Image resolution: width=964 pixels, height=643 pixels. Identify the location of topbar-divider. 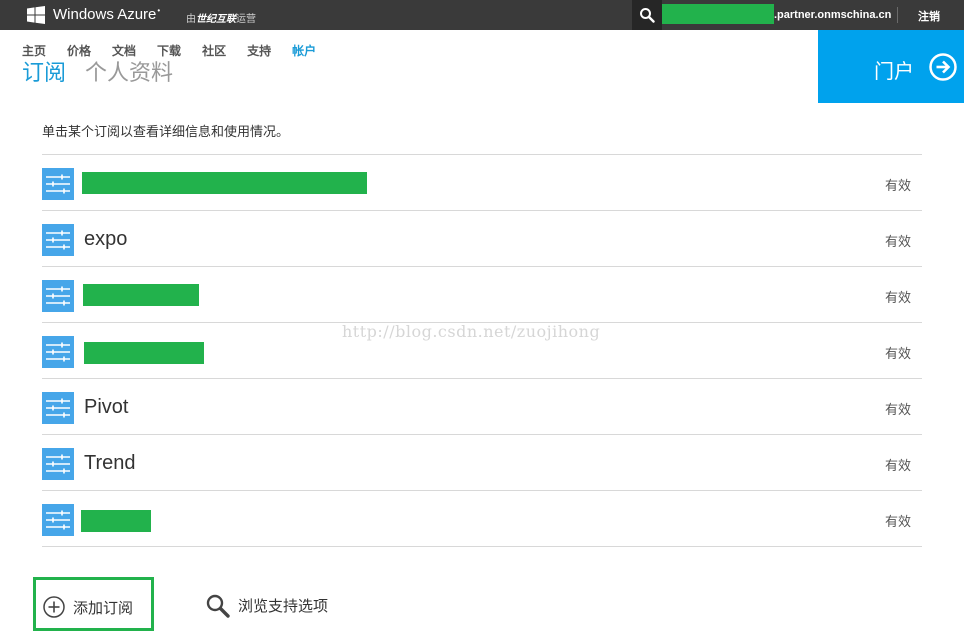
(897, 15).